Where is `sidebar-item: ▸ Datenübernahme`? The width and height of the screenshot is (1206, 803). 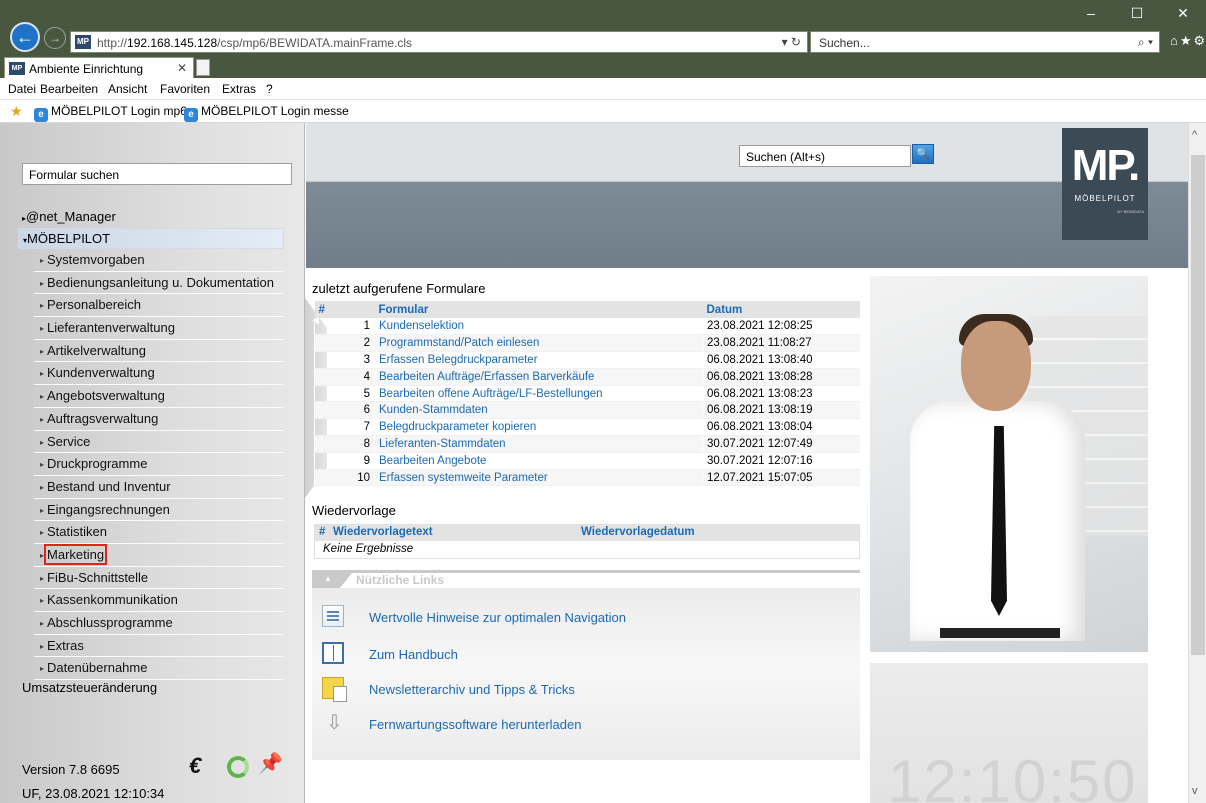
sidebar-item: ▸ Datenübernahme is located at coordinates (159, 669).